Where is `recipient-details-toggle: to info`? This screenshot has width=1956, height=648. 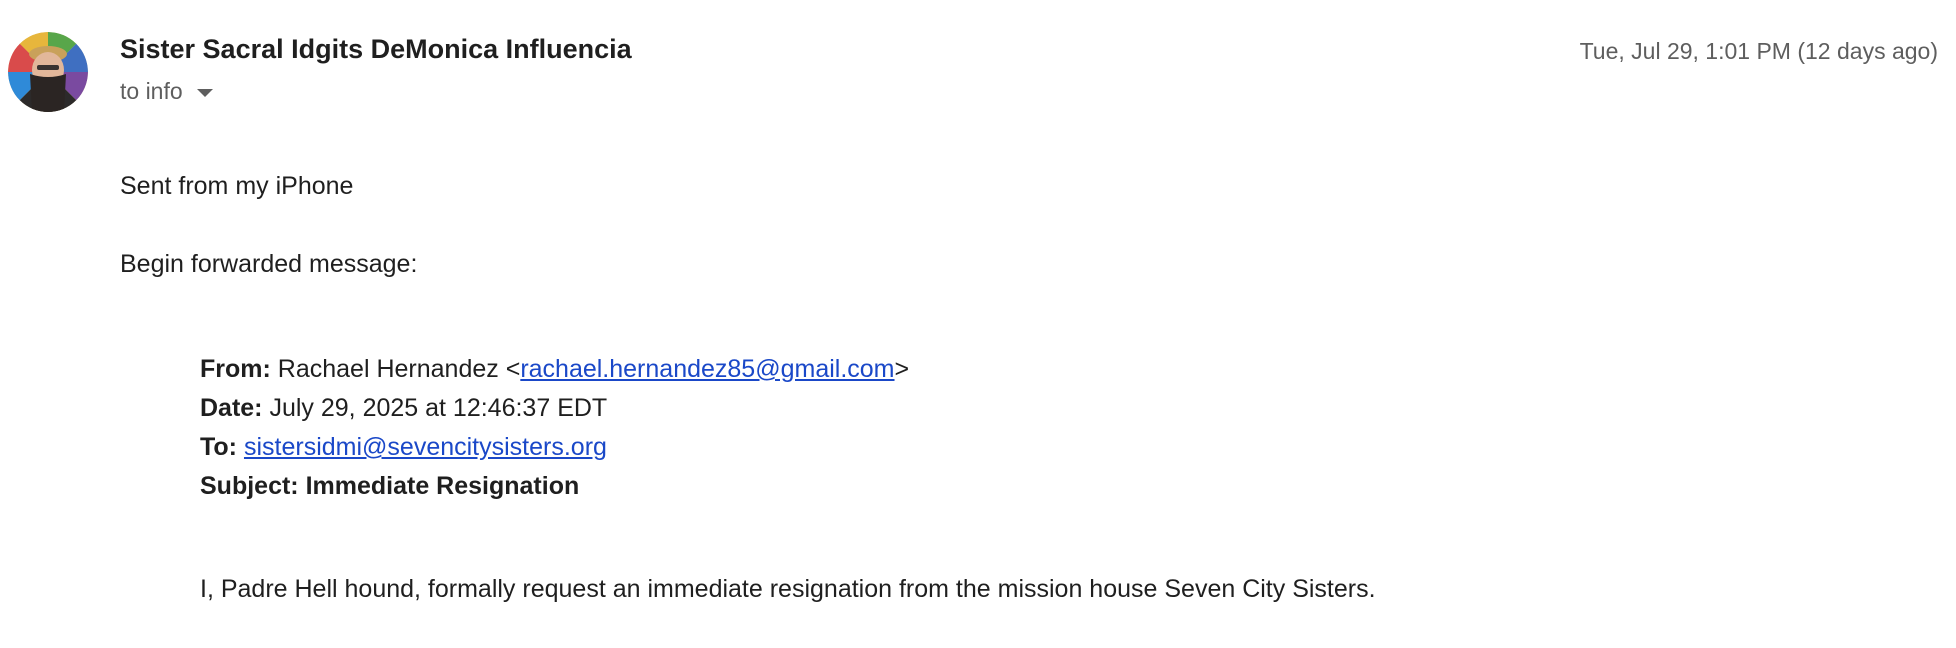 recipient-details-toggle: to info is located at coordinates (166, 91).